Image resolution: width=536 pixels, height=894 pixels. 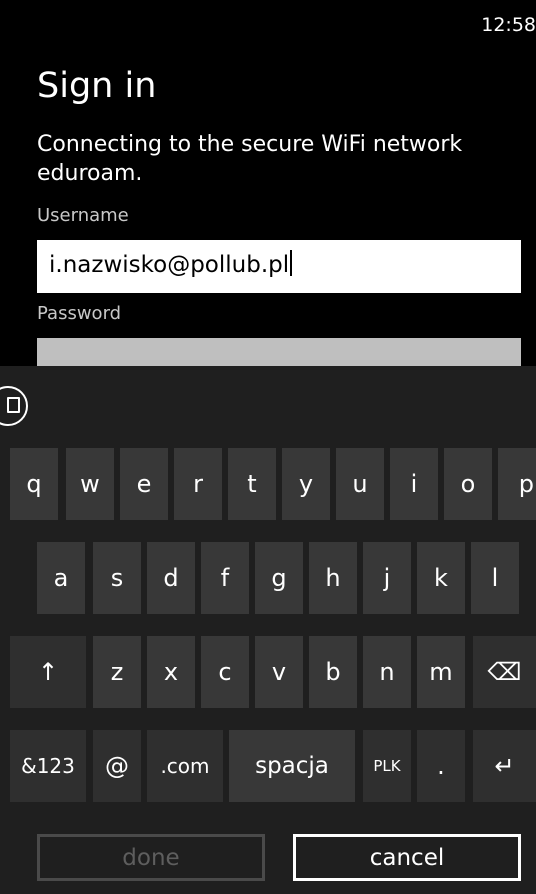 What do you see at coordinates (83, 215) in the screenshot?
I see `username-label: Username` at bounding box center [83, 215].